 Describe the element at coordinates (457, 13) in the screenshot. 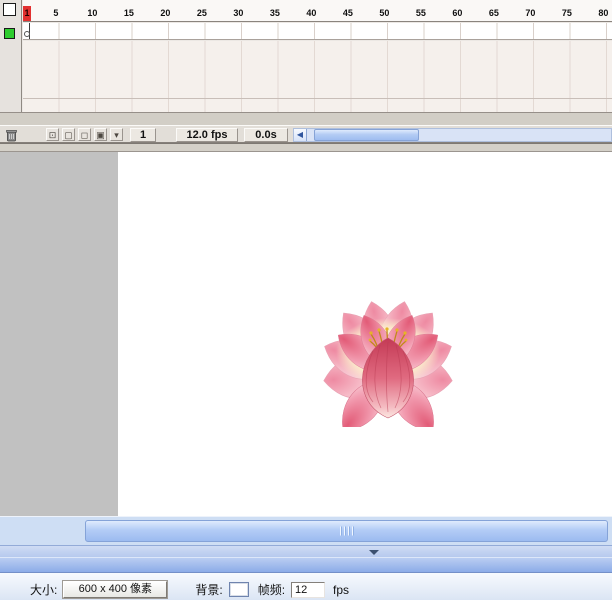

I see `ruler-number: 60` at that location.